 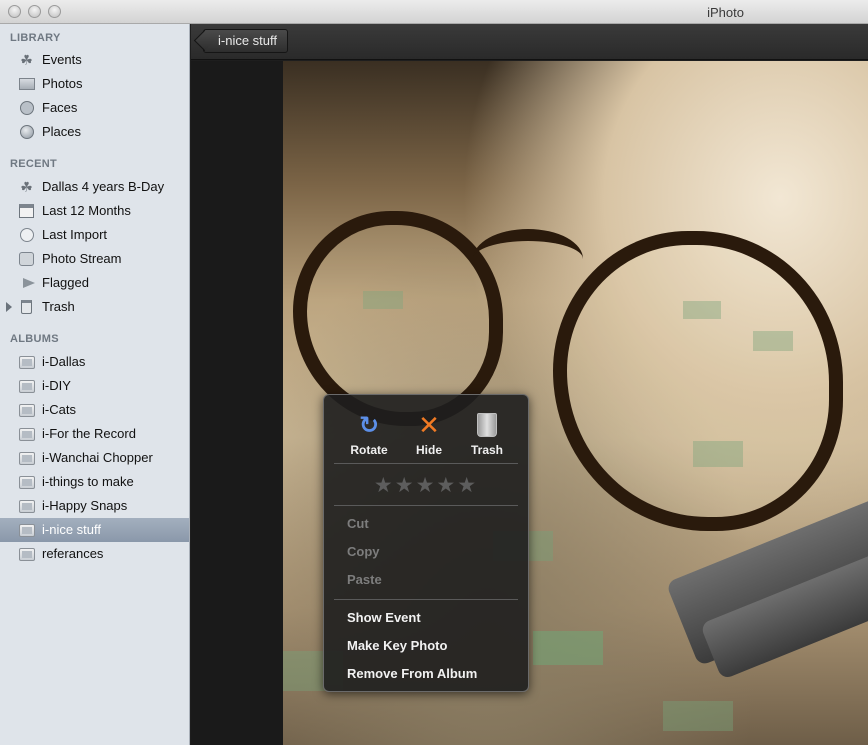 I want to click on zoom-window-button, so click(x=54, y=11).